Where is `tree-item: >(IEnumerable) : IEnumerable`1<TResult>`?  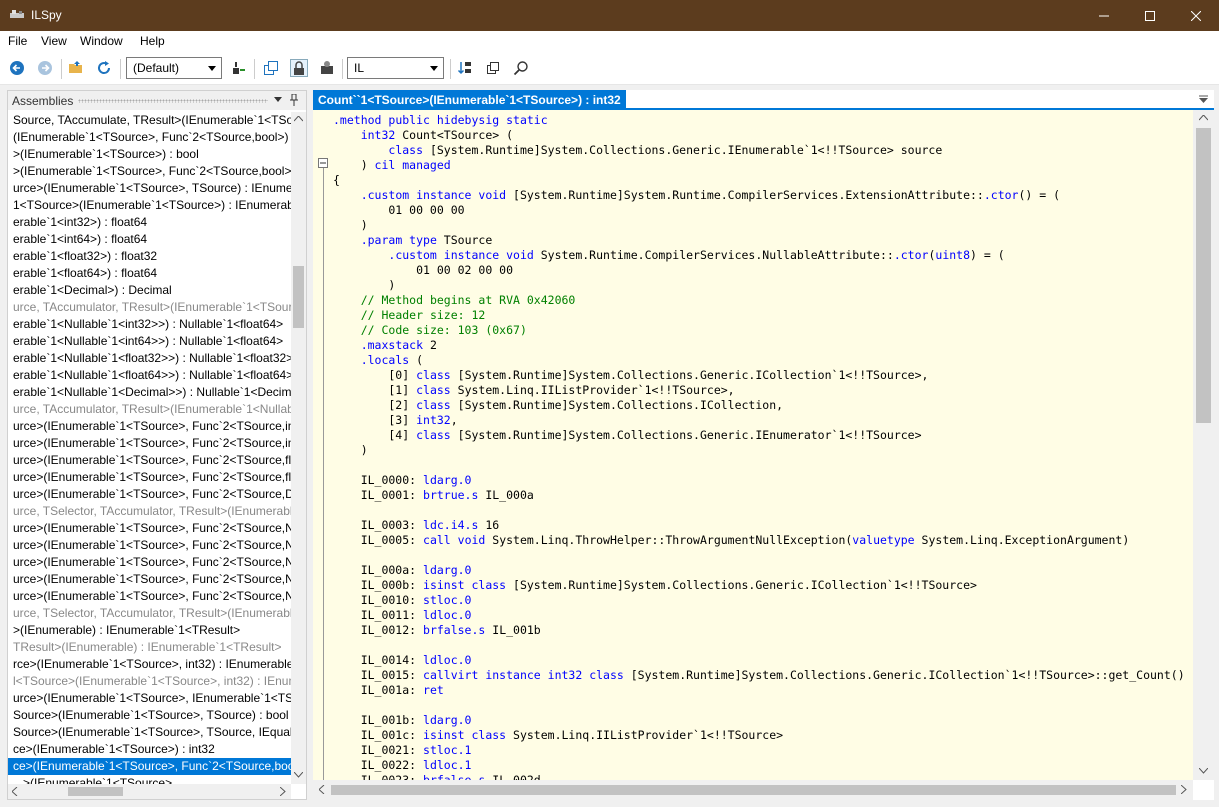 tree-item: >(IEnumerable) : IEnumerable`1<TResult> is located at coordinates (149, 630).